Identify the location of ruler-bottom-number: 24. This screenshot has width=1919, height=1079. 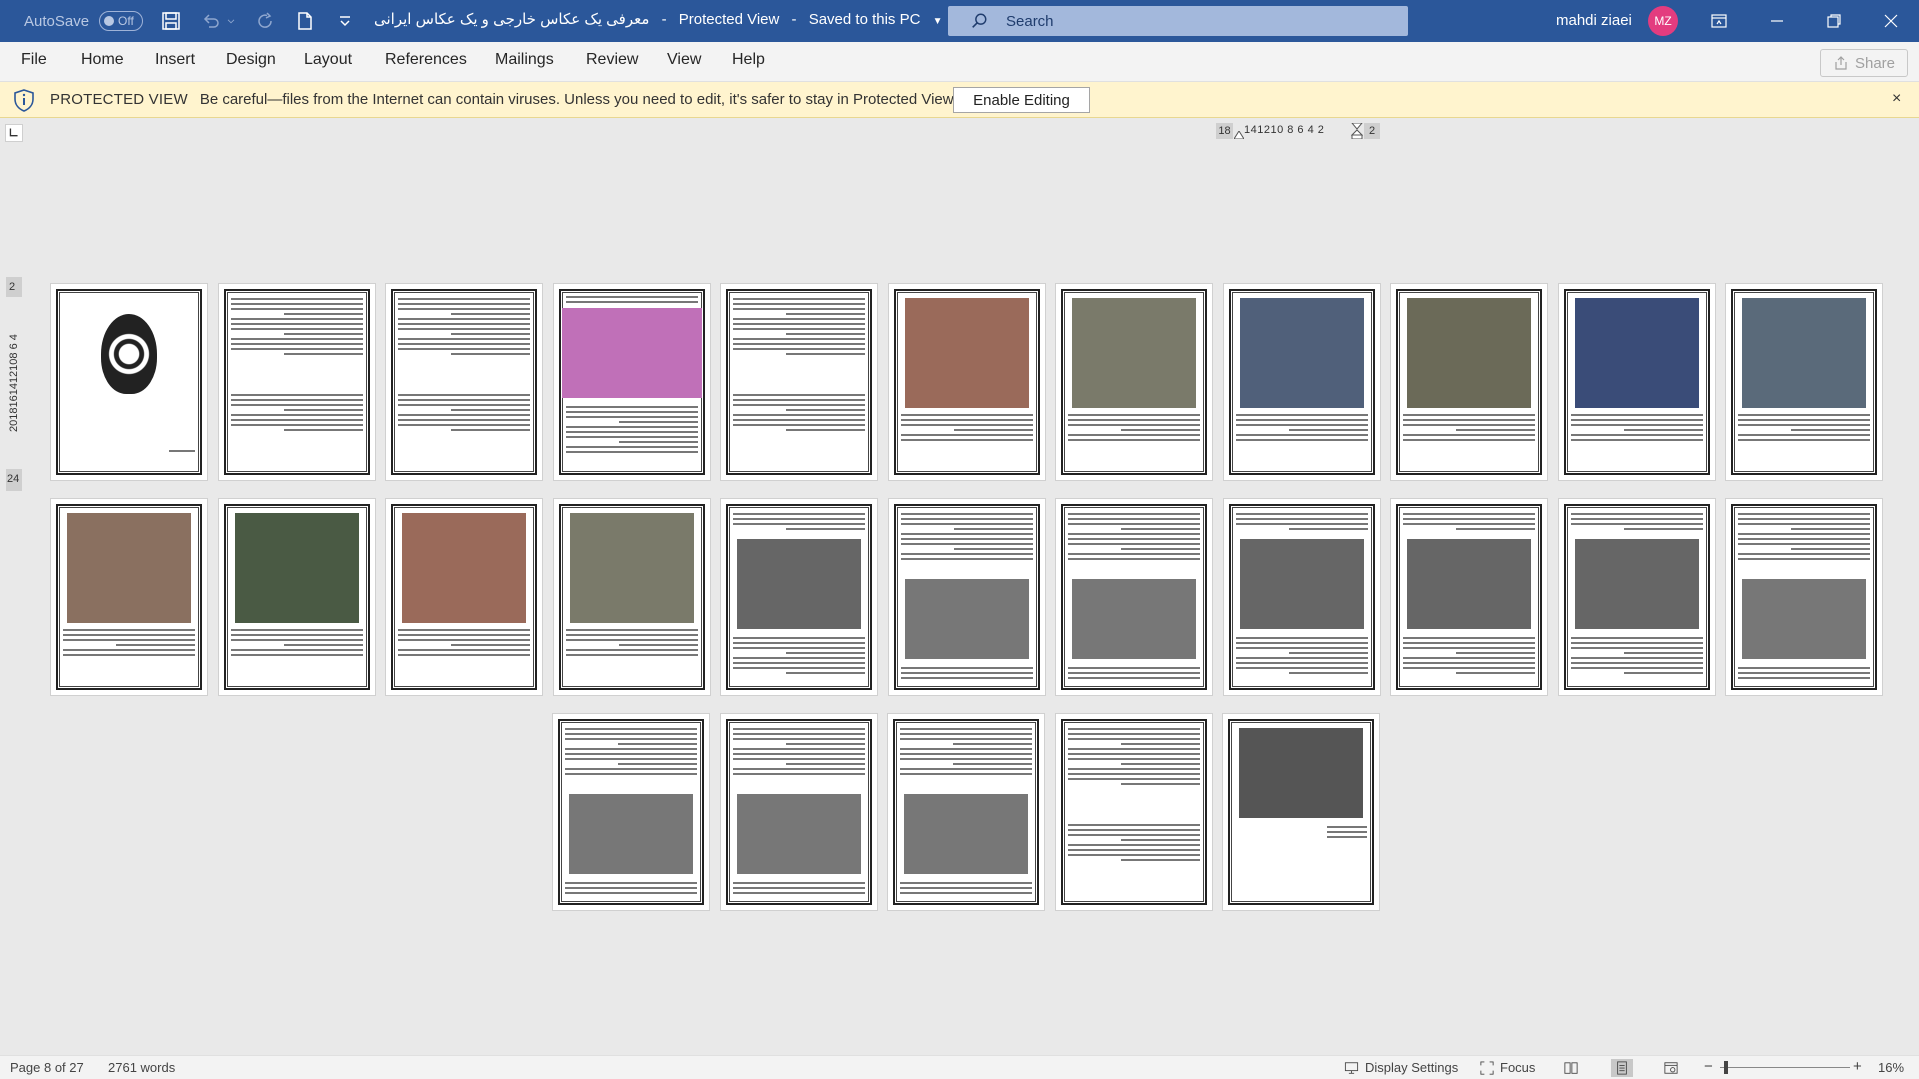
(13, 479).